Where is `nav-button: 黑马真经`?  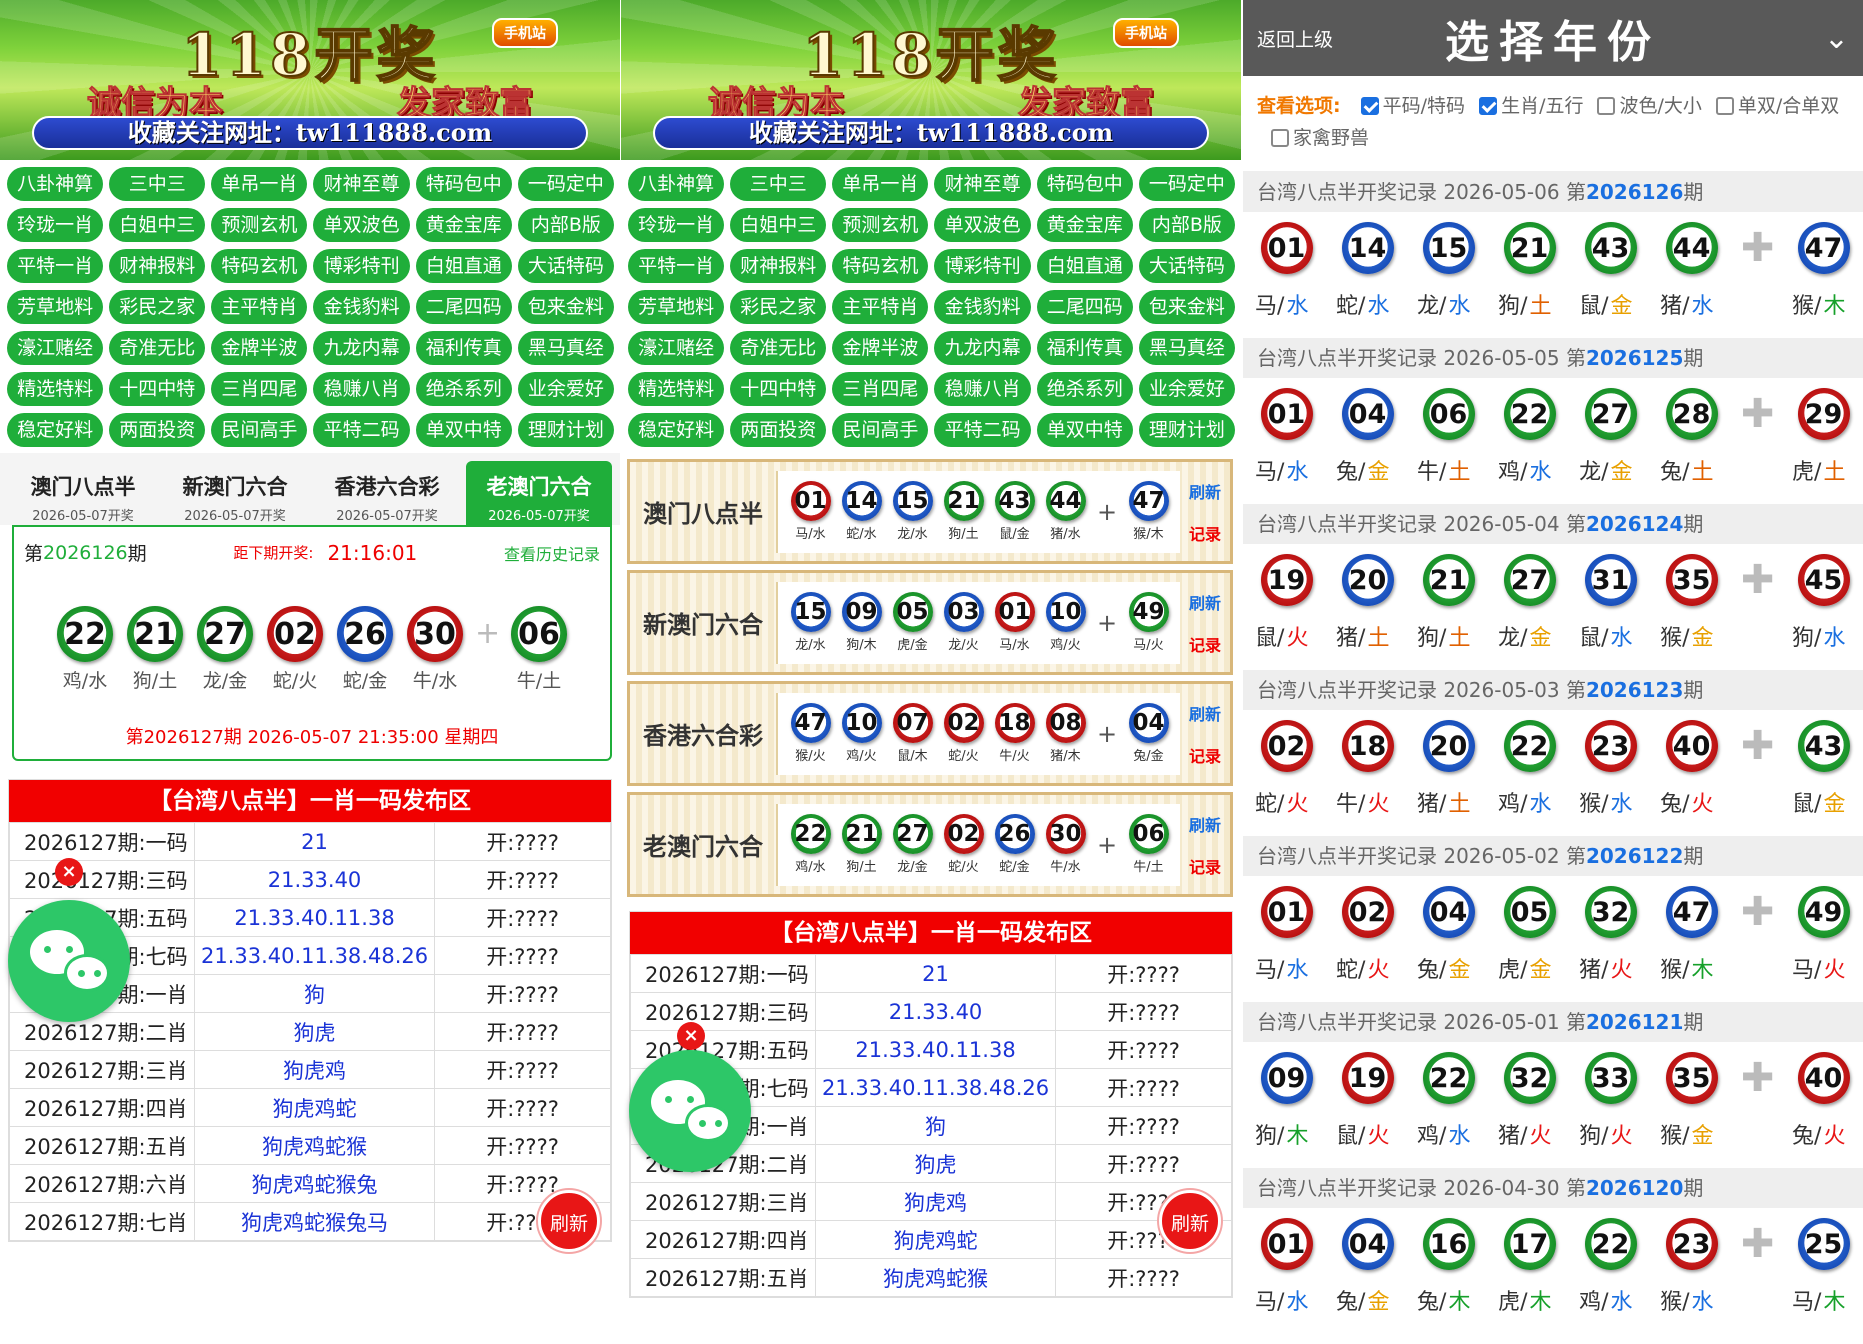 nav-button: 黑马真经 is located at coordinates (565, 348).